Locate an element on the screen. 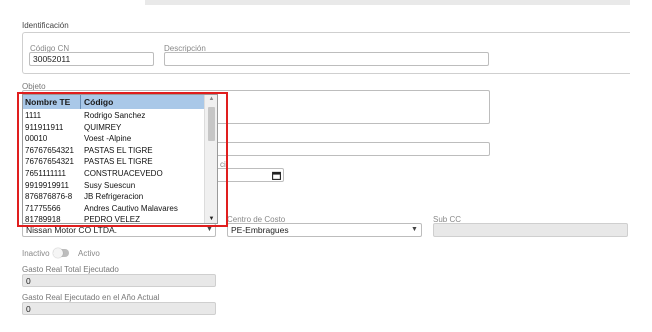 The width and height of the screenshot is (652, 332). active-toggle is located at coordinates (61, 253).